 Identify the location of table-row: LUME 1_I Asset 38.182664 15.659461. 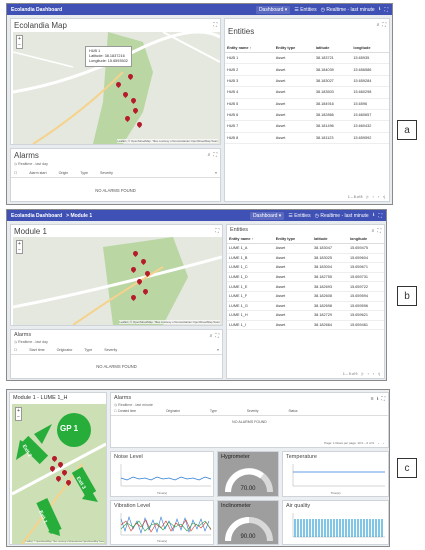
(305, 325).